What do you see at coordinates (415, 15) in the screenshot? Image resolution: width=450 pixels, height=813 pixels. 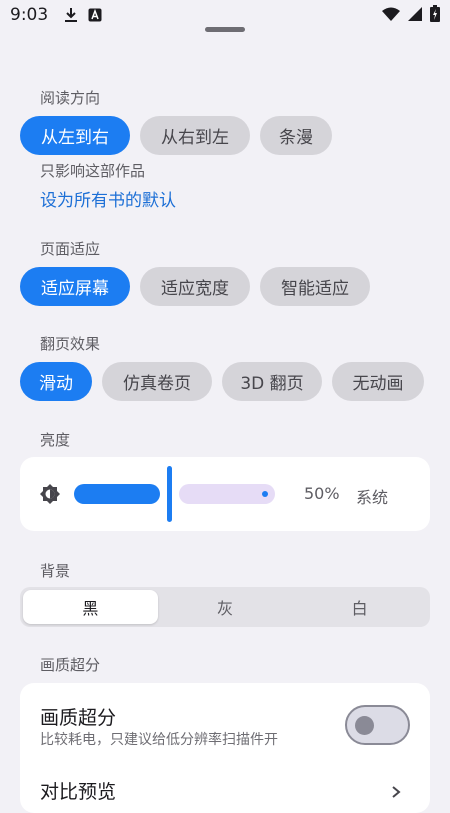 I see `signal-icon` at bounding box center [415, 15].